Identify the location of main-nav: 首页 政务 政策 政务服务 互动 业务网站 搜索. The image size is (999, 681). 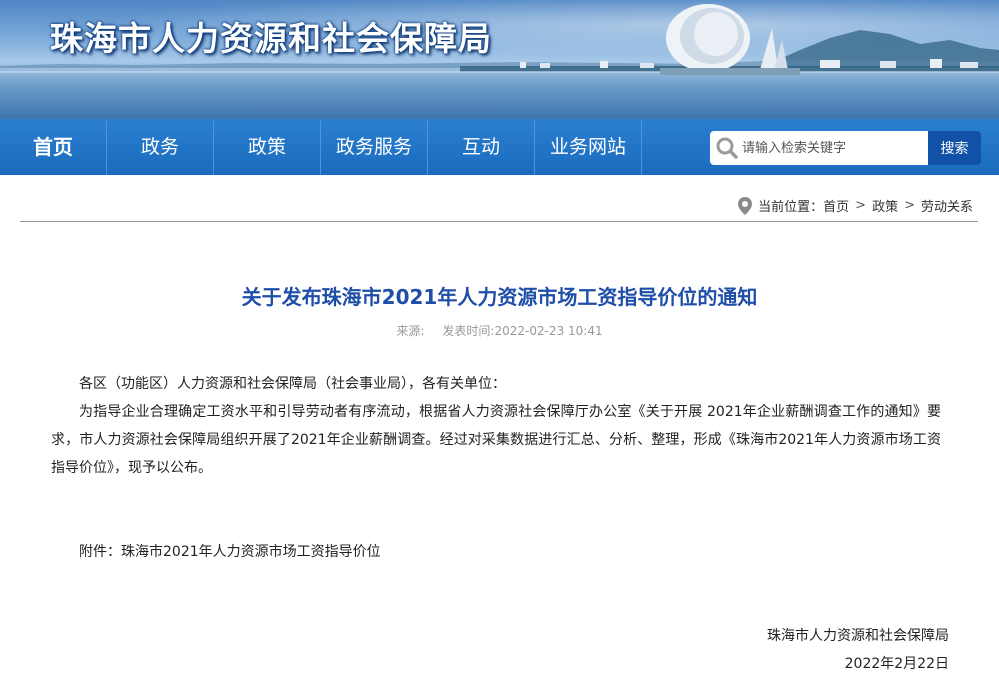
(499, 147).